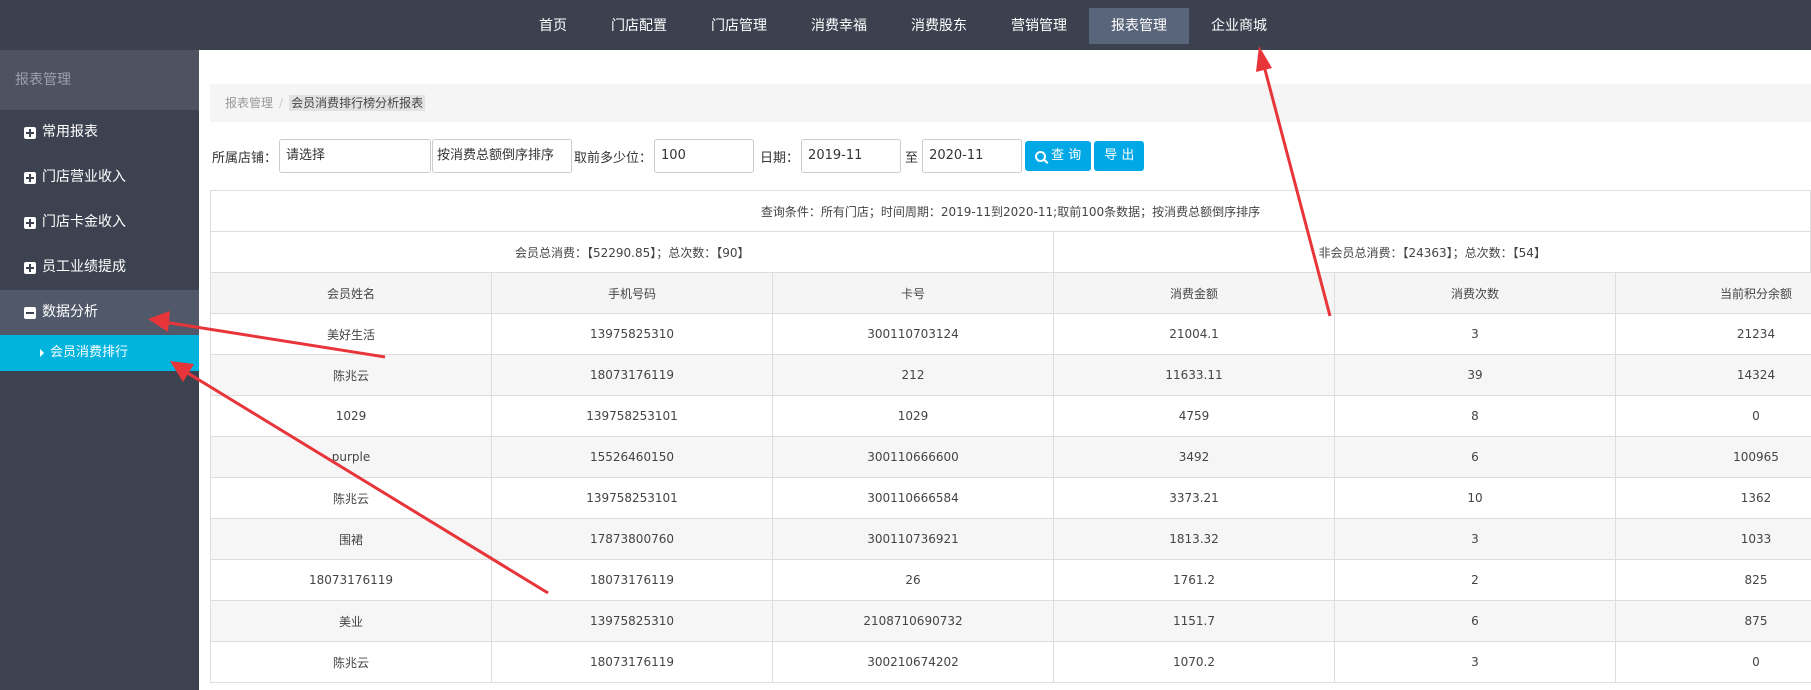 This screenshot has width=1811, height=690. Describe the element at coordinates (739, 26) in the screenshot. I see `nav-store-management: 门店管理` at that location.